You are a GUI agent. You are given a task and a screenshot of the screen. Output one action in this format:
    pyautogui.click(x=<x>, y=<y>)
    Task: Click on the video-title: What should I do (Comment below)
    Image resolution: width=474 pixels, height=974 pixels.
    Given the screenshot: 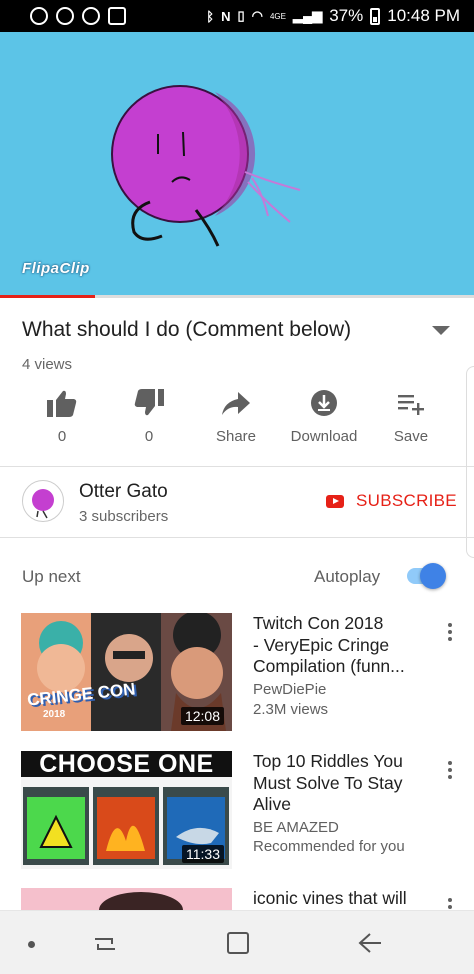 What is the action you would take?
    pyautogui.click(x=187, y=329)
    